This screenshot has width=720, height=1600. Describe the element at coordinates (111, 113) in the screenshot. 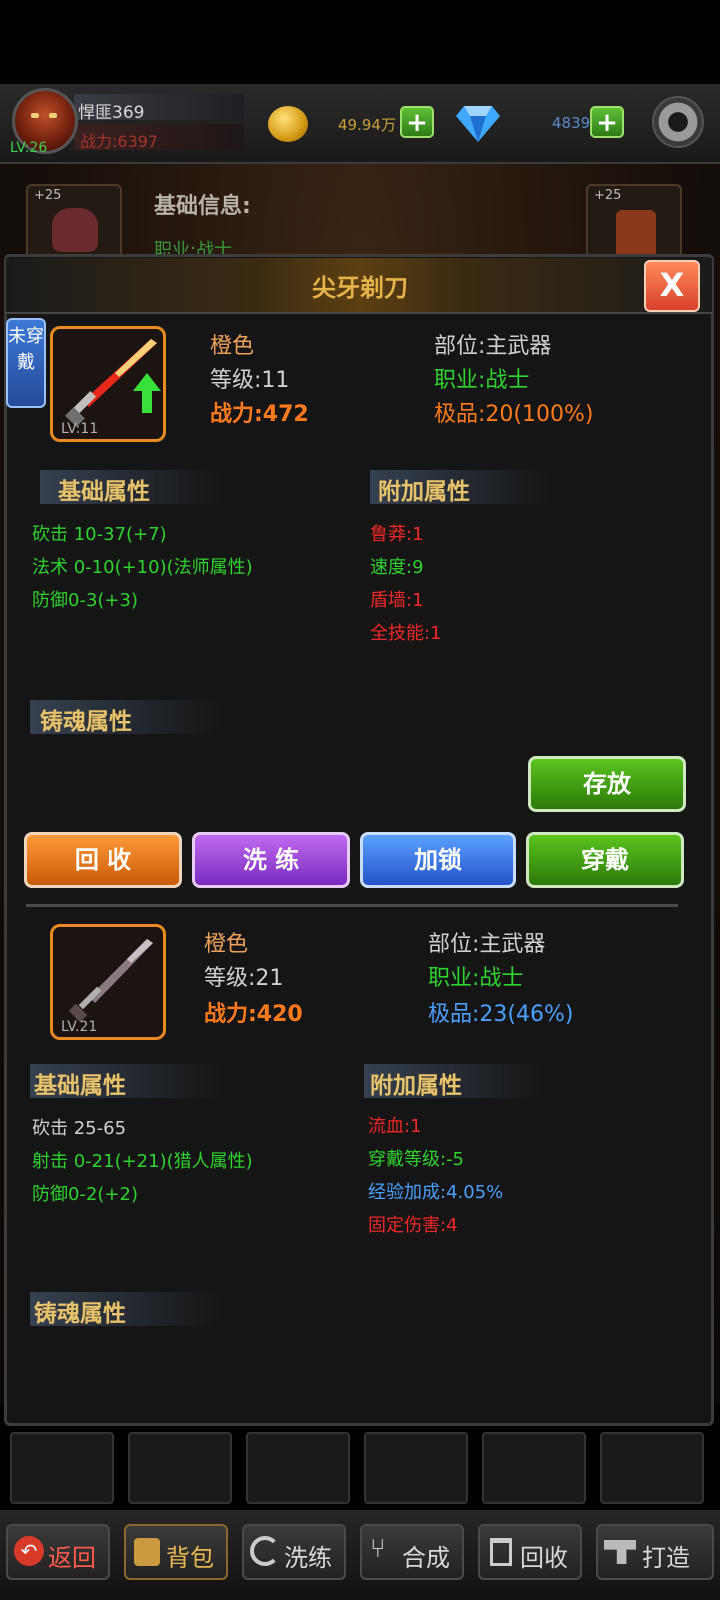

I see `player-name: 悍匪369` at that location.